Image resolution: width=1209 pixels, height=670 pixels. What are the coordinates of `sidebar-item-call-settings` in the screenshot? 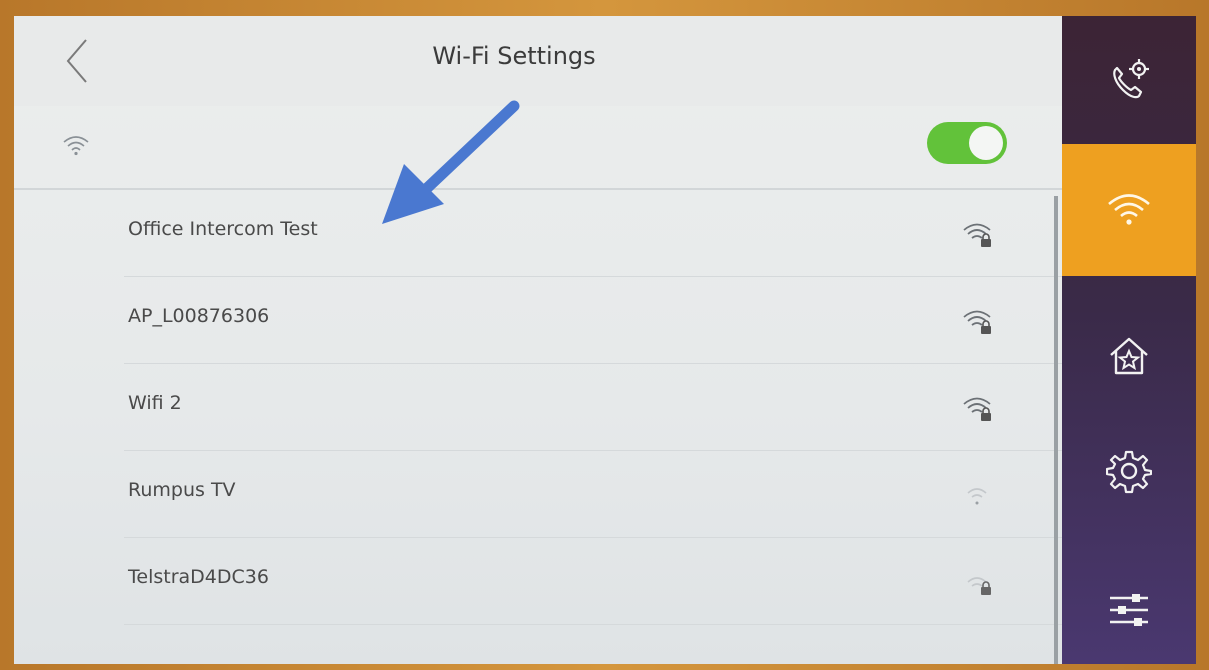 It's located at (1129, 80).